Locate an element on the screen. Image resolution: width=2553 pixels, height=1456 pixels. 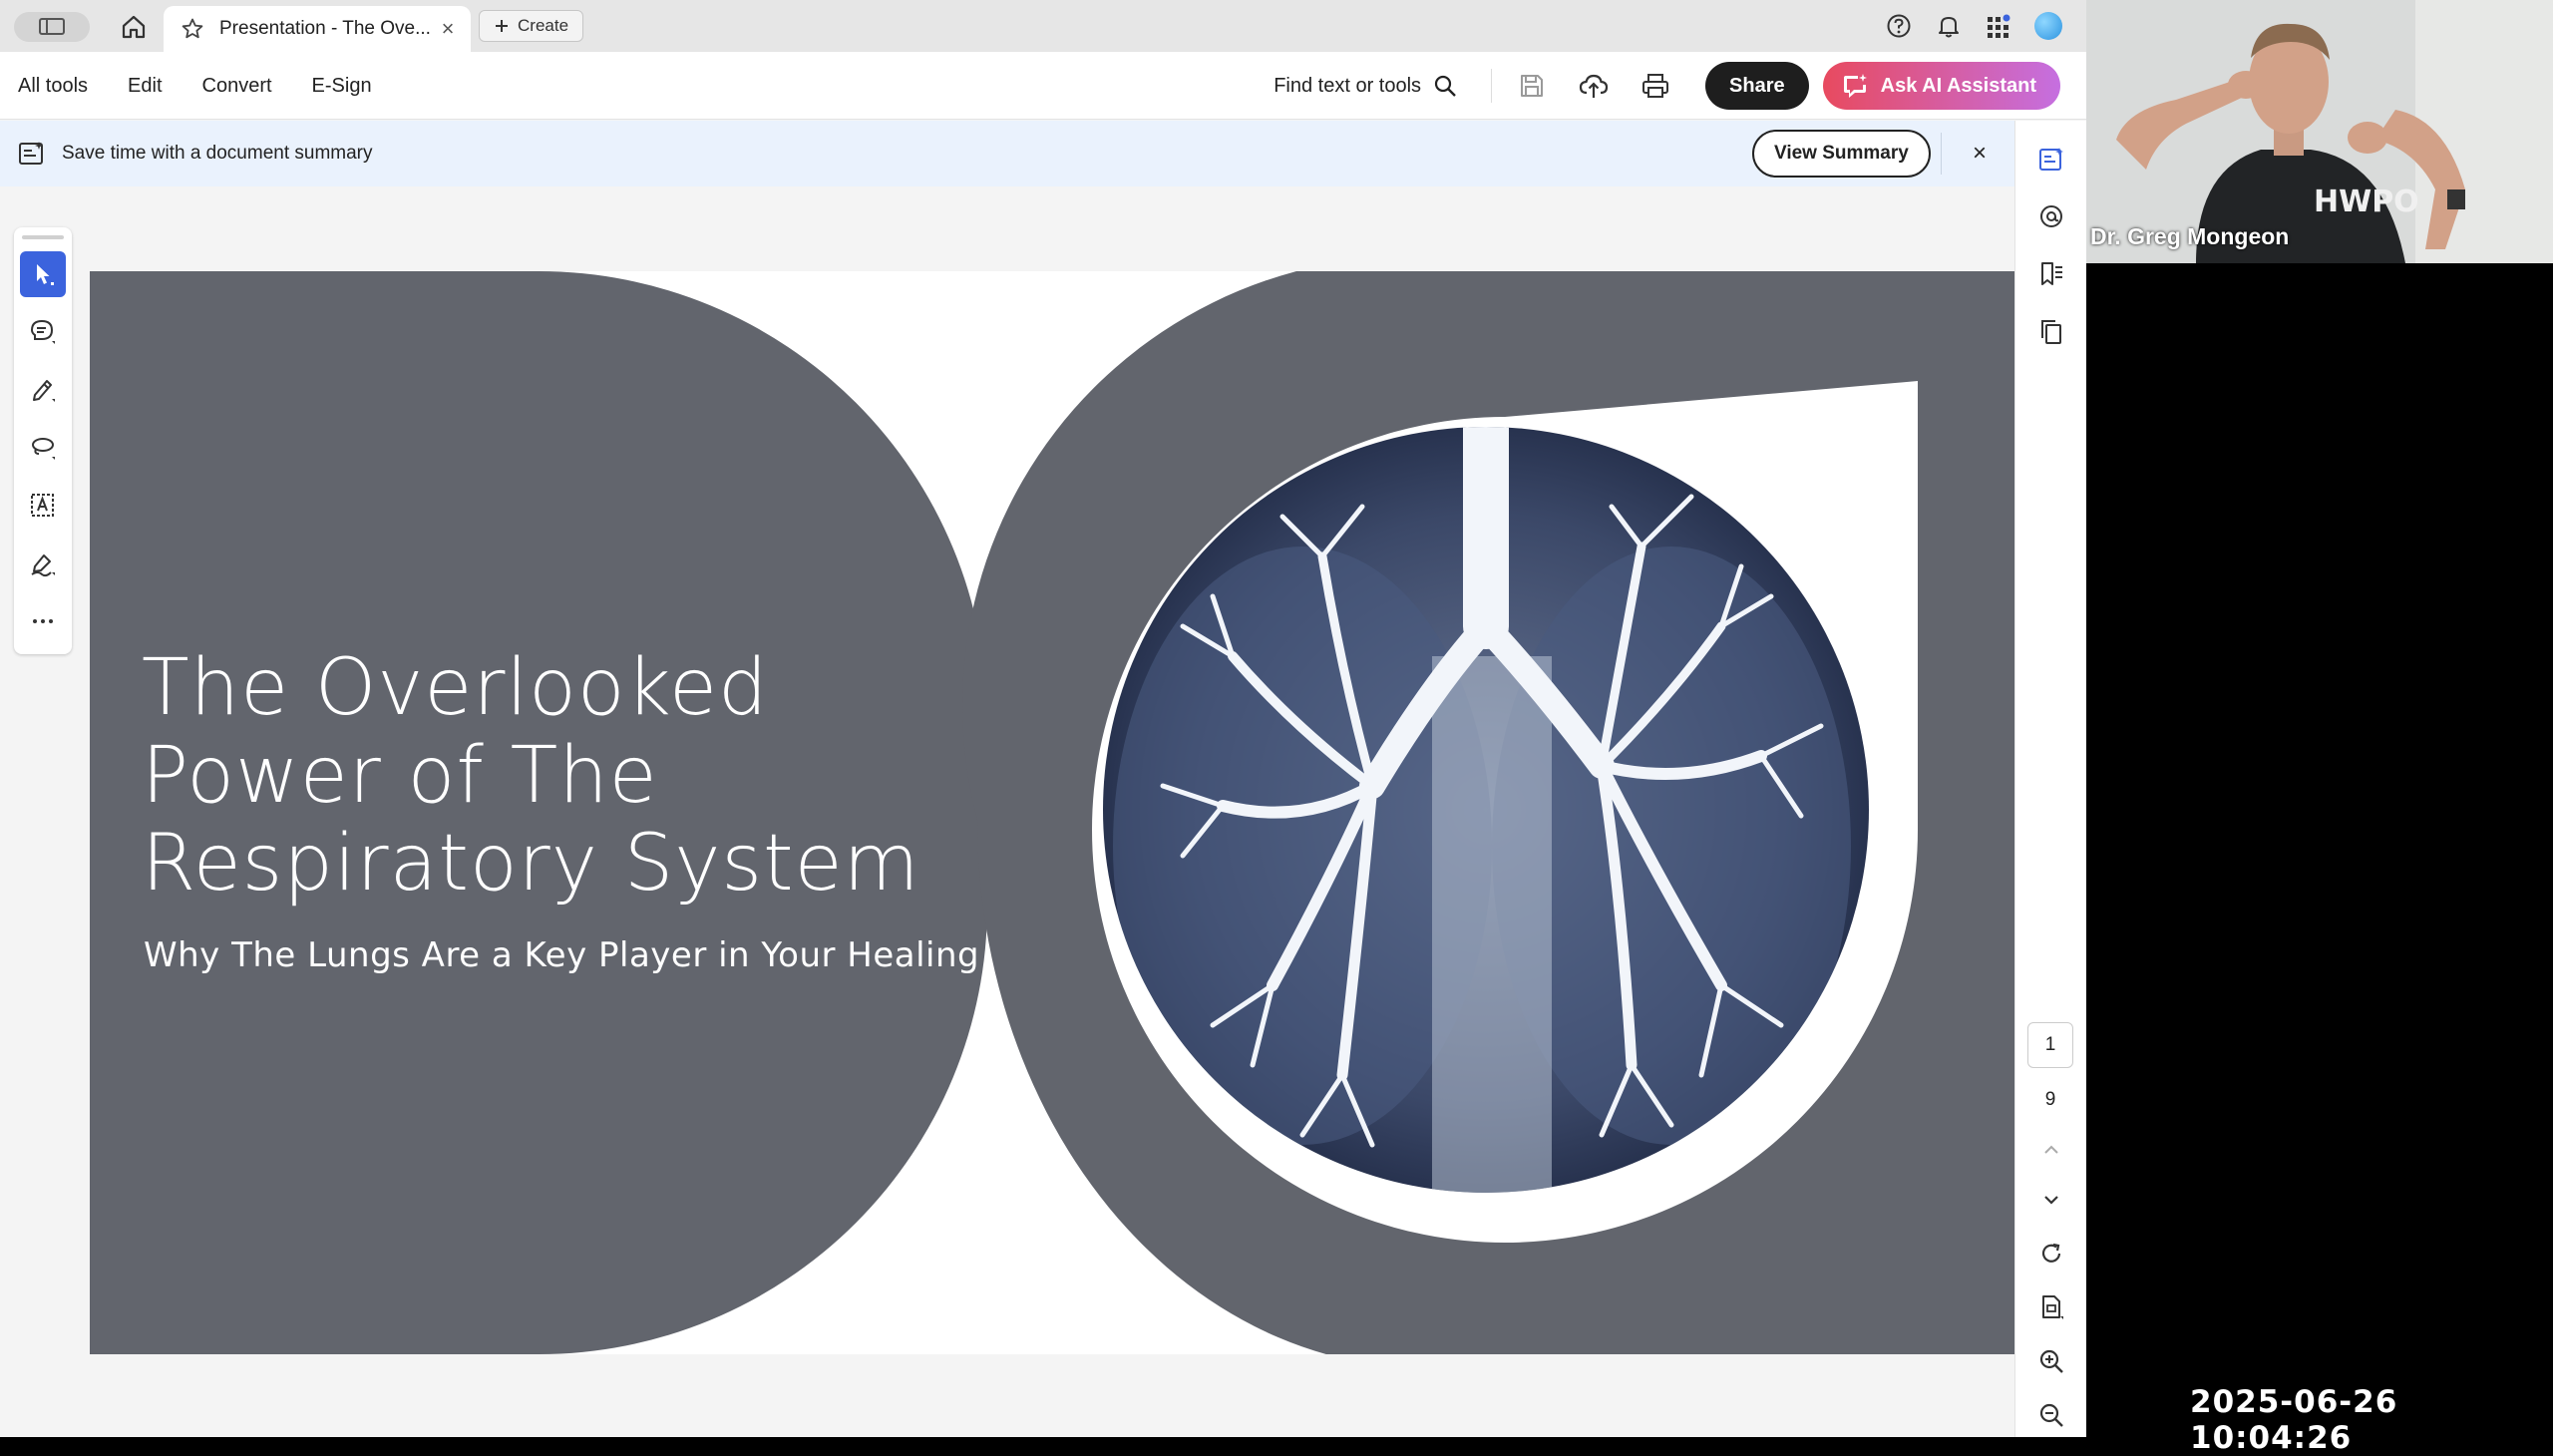
text-select-tool-button is located at coordinates (43, 506).